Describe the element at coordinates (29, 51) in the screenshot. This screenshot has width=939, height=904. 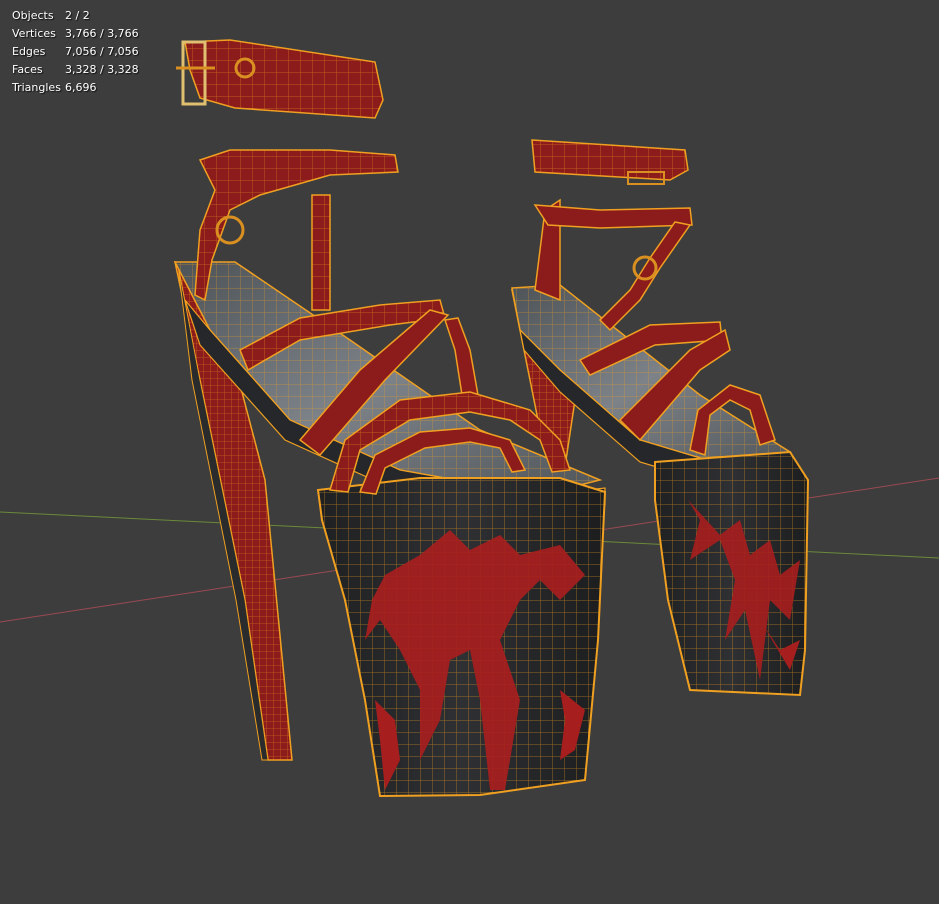
I see `stat-label: Edges` at that location.